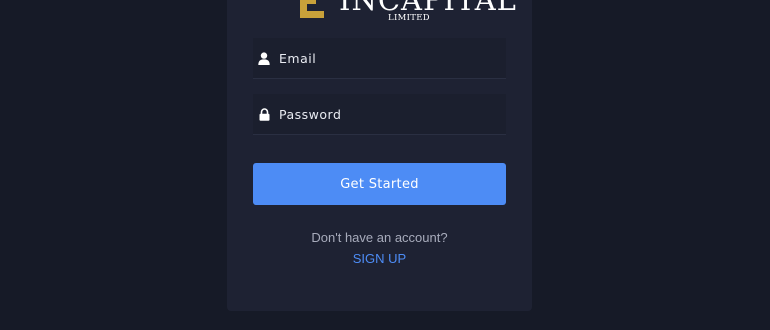 Image resolution: width=770 pixels, height=330 pixels. Describe the element at coordinates (409, 18) in the screenshot. I see `brand-subtitle: LIMITED` at that location.